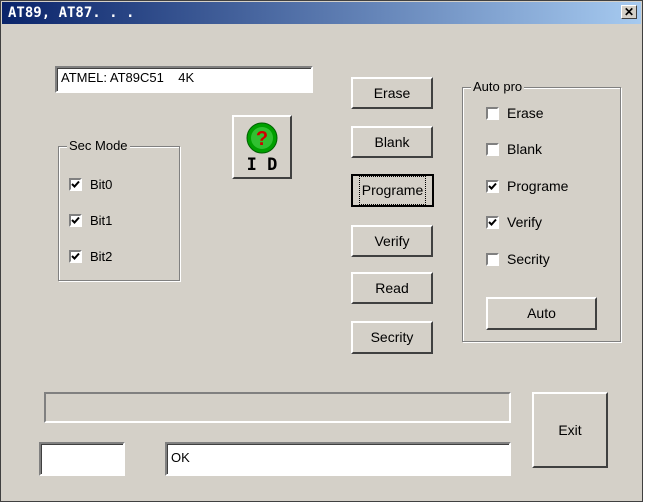  I want to click on close-button: ✕, so click(629, 12).